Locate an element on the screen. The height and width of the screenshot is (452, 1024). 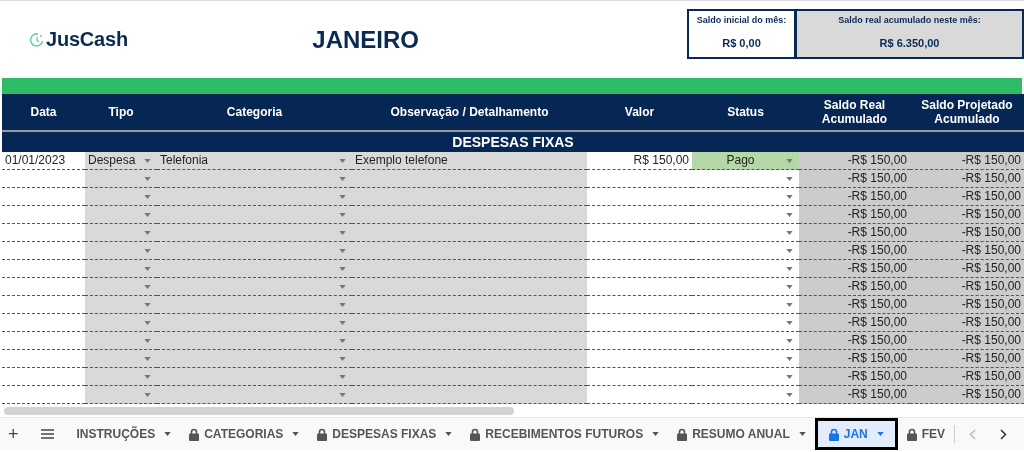
logo-text: JusCash is located at coordinates (87, 39).